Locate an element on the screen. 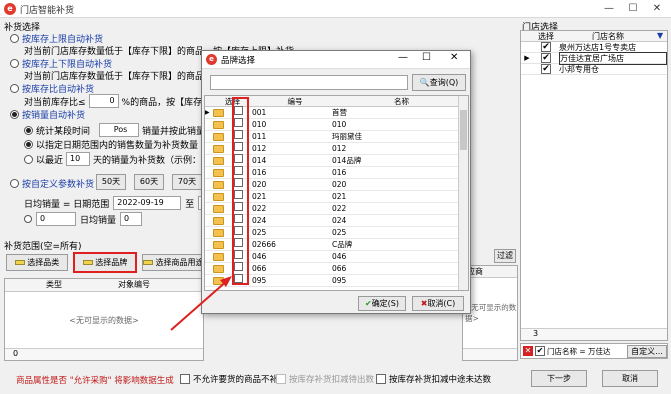 Image resolution: width=671 pixels, height=394 pixels. annotation-arrow is located at coordinates (201, 303).